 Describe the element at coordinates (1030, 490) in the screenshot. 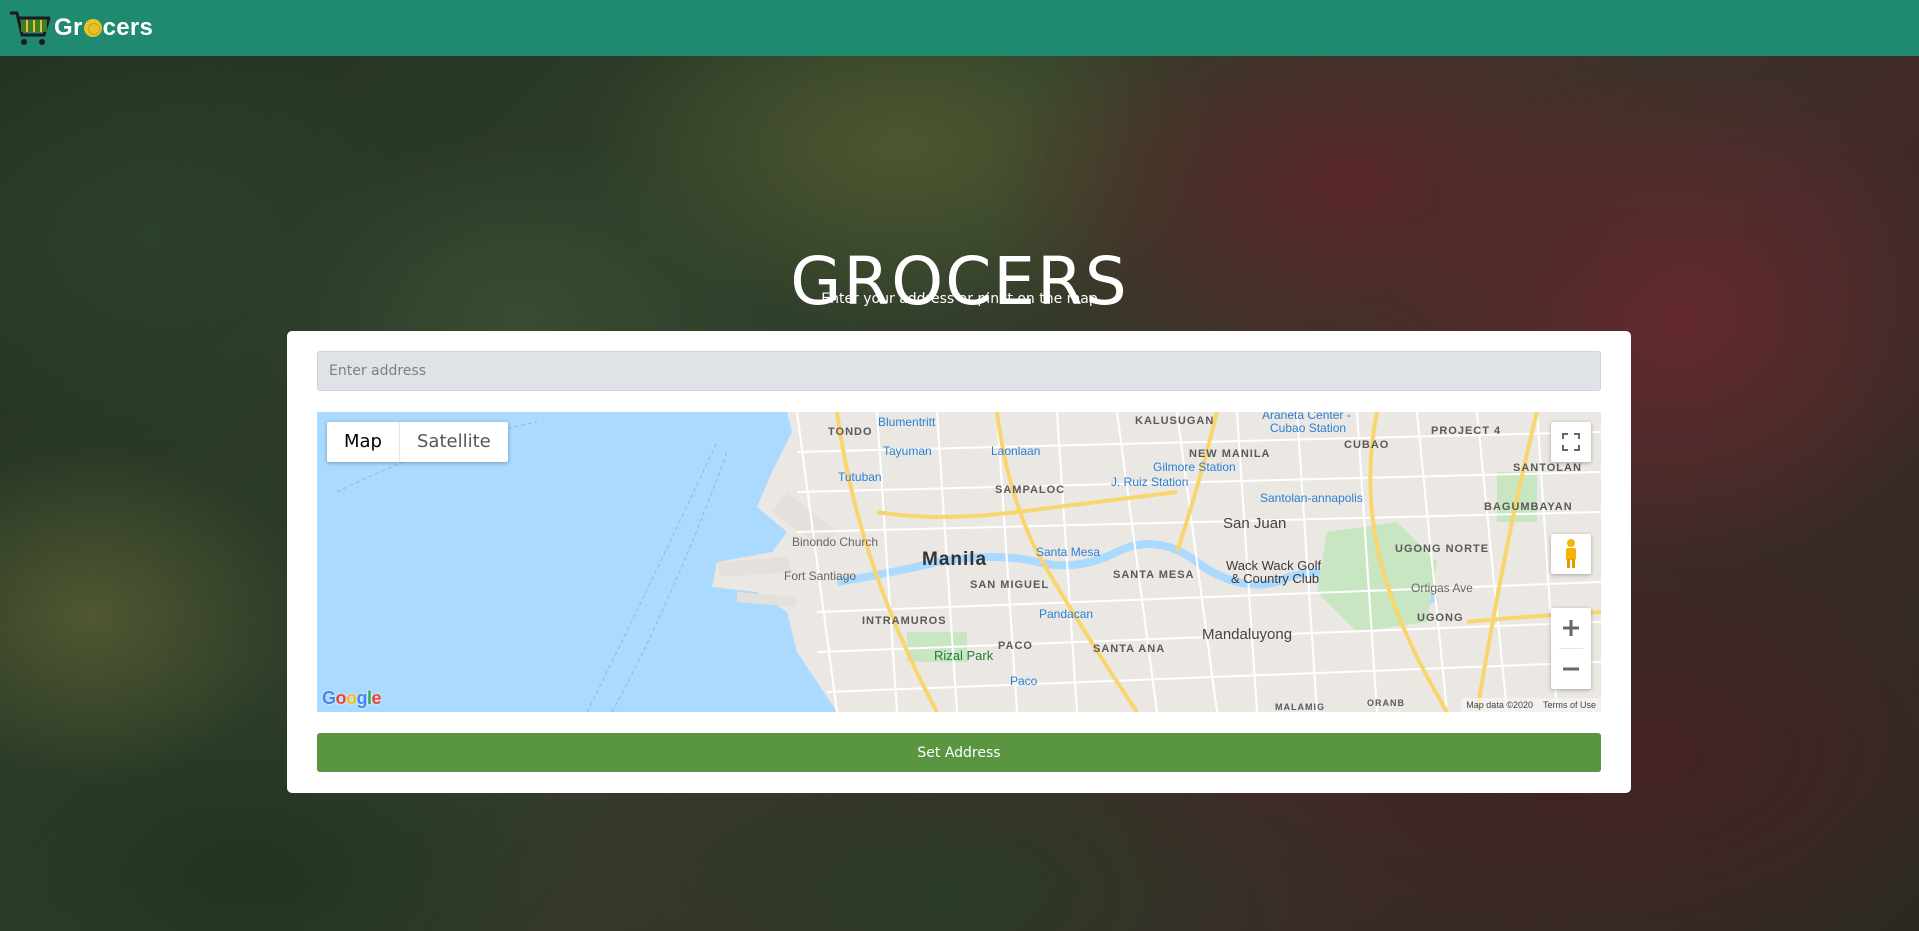

I see `map-label: SAMPALOC` at that location.